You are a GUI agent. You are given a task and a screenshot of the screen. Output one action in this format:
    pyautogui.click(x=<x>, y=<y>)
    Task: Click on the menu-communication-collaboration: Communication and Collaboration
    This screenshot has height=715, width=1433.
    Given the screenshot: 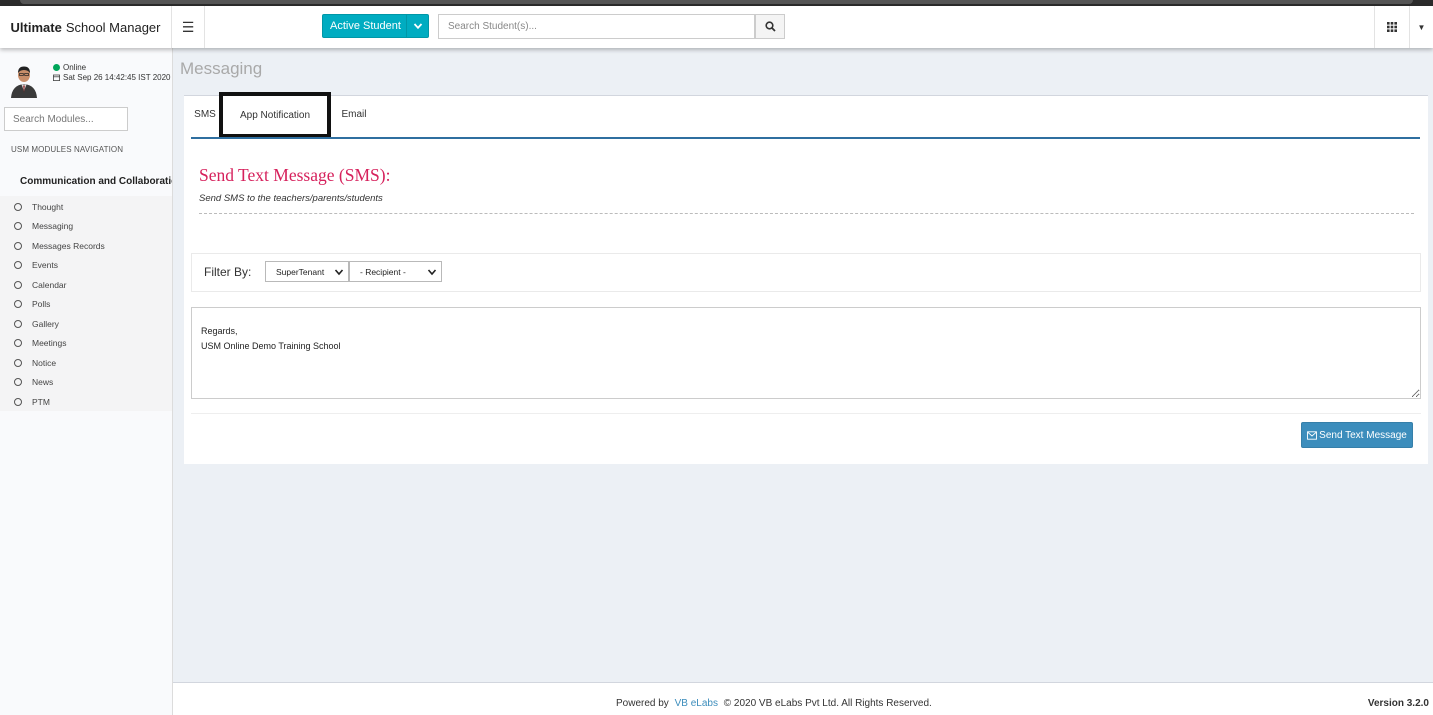 What is the action you would take?
    pyautogui.click(x=86, y=181)
    